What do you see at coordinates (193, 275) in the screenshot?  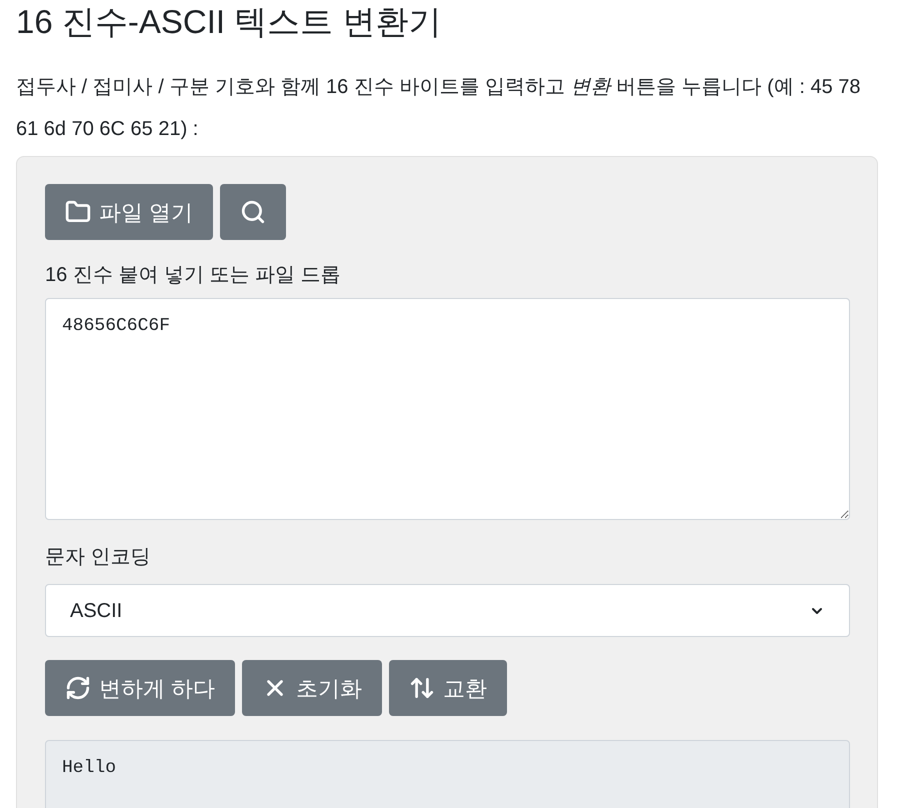 I see `field-label: 16 진수 붙여 넣기 또는 파일 드롭` at bounding box center [193, 275].